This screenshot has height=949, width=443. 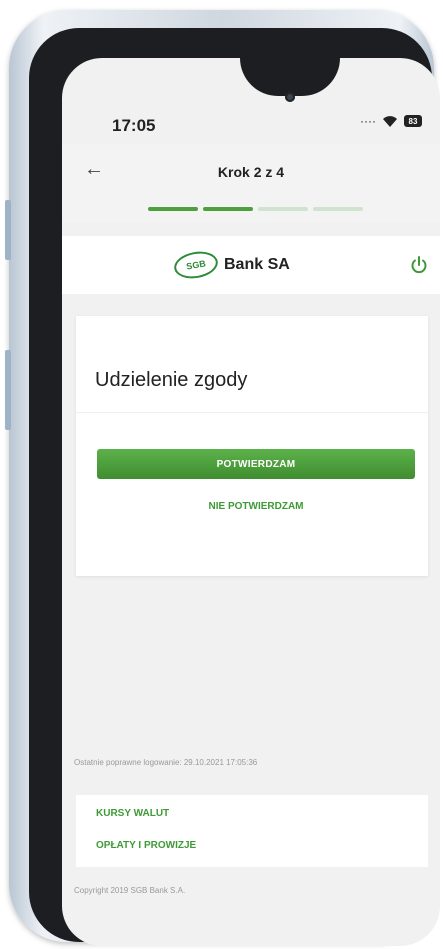 What do you see at coordinates (368, 121) in the screenshot?
I see `signal-dots-icon: ····` at bounding box center [368, 121].